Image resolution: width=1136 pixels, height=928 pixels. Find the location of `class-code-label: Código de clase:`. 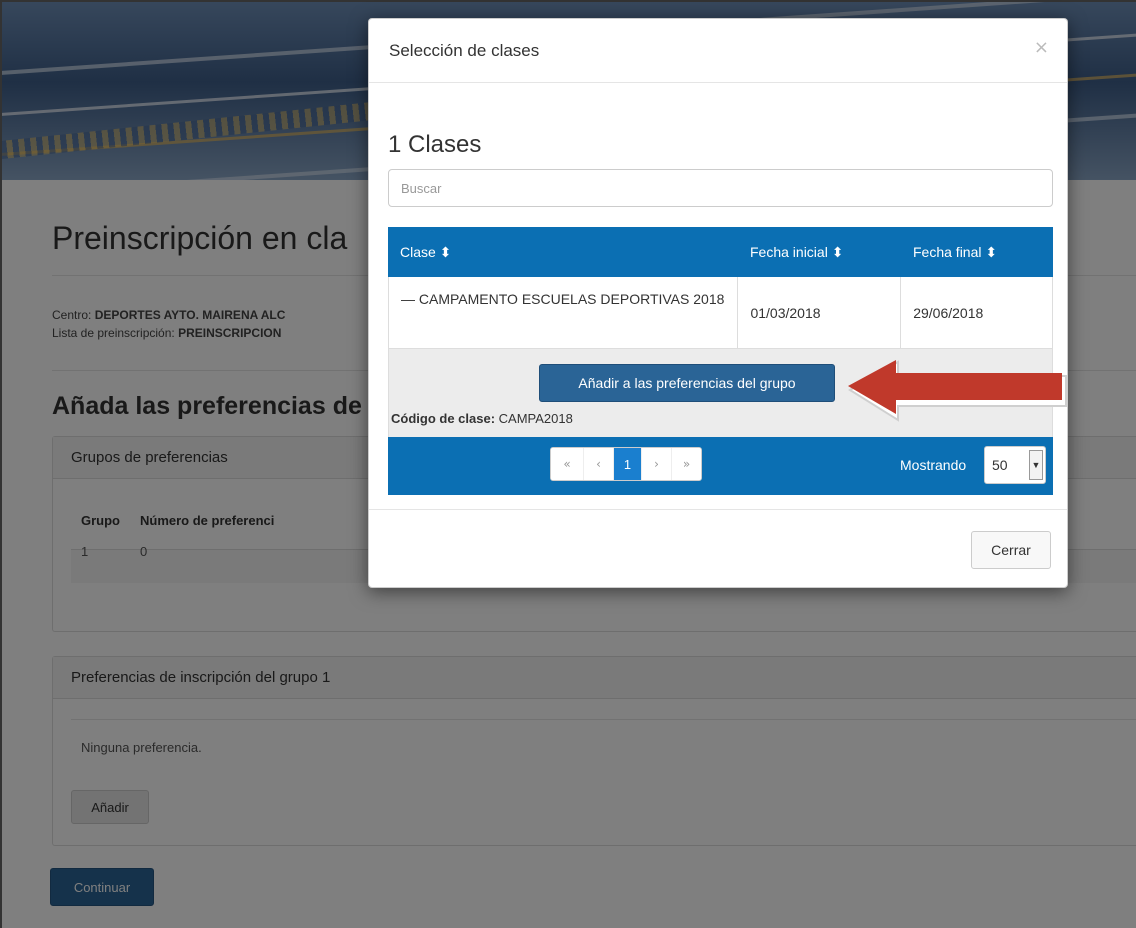

class-code-label: Código de clase: is located at coordinates (443, 418).